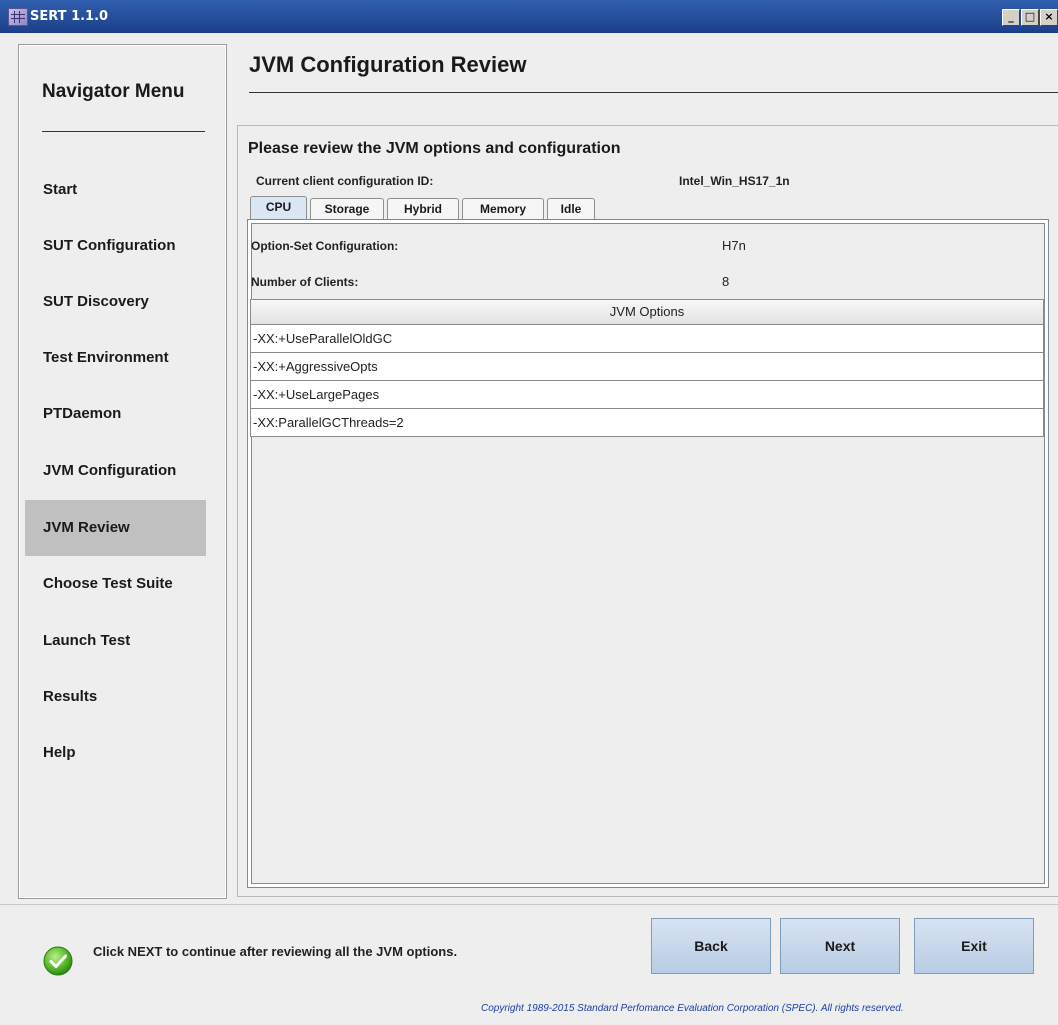 The height and width of the screenshot is (1025, 1058). I want to click on table-row: -XX:ParallelGCThreads=2, so click(647, 422).